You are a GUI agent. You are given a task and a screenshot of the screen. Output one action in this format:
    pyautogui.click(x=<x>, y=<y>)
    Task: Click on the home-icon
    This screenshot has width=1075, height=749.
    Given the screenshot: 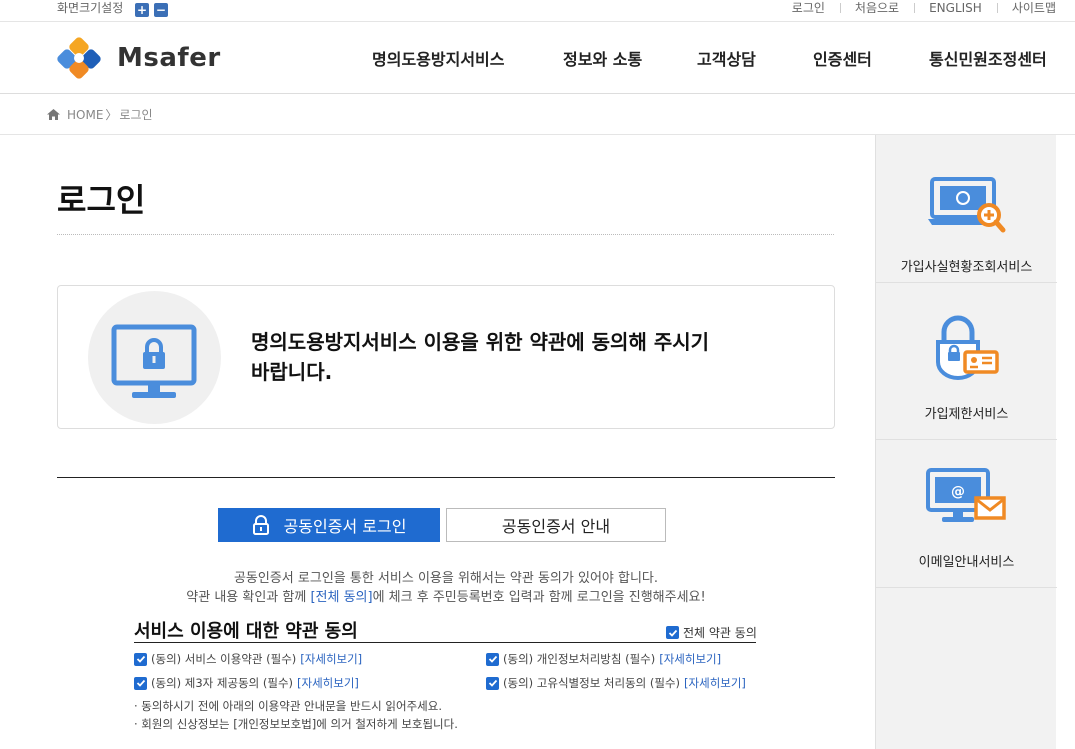 What is the action you would take?
    pyautogui.click(x=53, y=114)
    